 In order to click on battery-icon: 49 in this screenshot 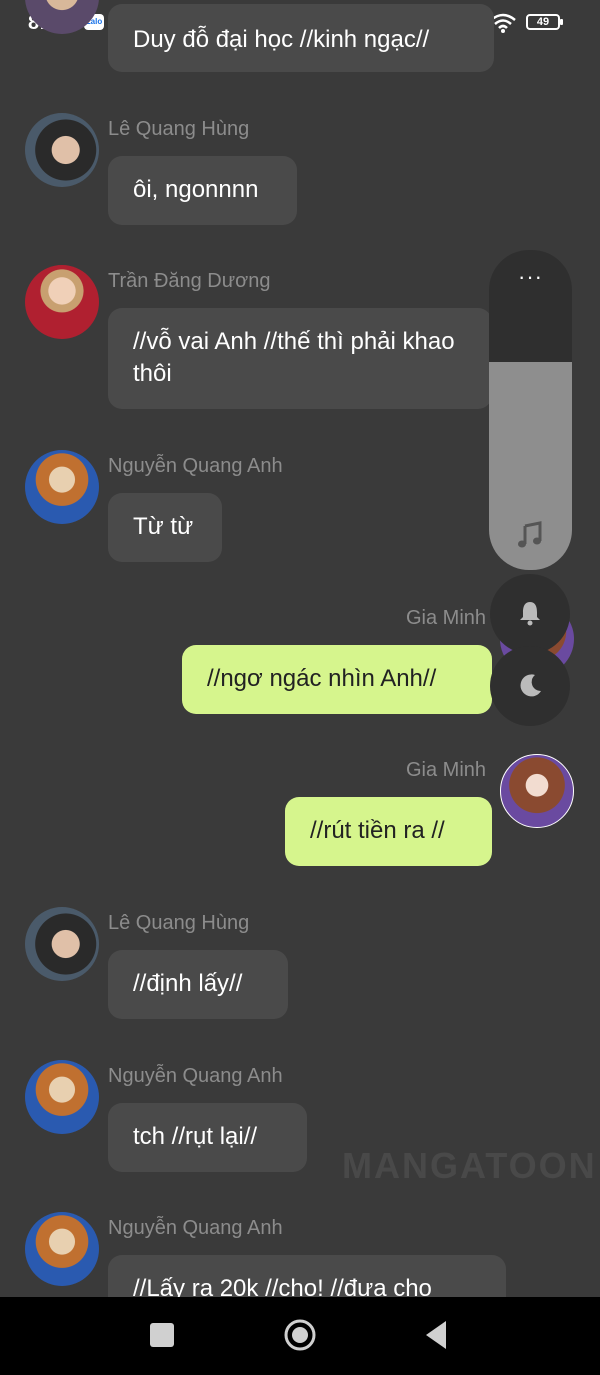, I will do `click(544, 22)`.